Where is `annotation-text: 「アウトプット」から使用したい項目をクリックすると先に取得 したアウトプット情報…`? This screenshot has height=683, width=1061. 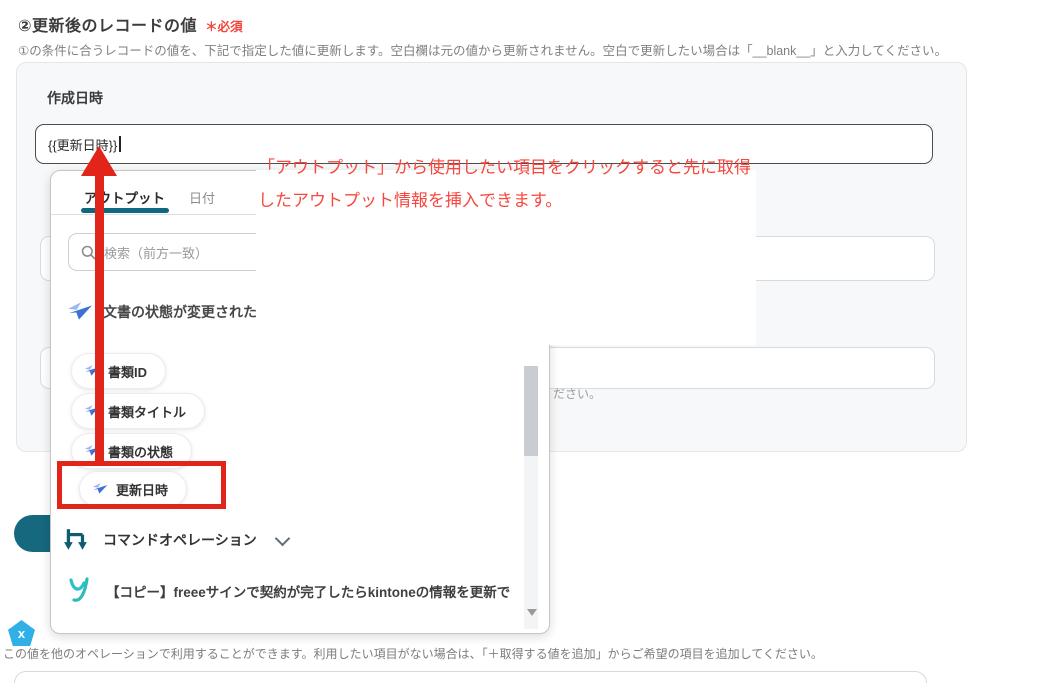 annotation-text: 「アウトプット」から使用したい項目をクリックすると先に取得 したアウトプット情報… is located at coordinates (514, 184).